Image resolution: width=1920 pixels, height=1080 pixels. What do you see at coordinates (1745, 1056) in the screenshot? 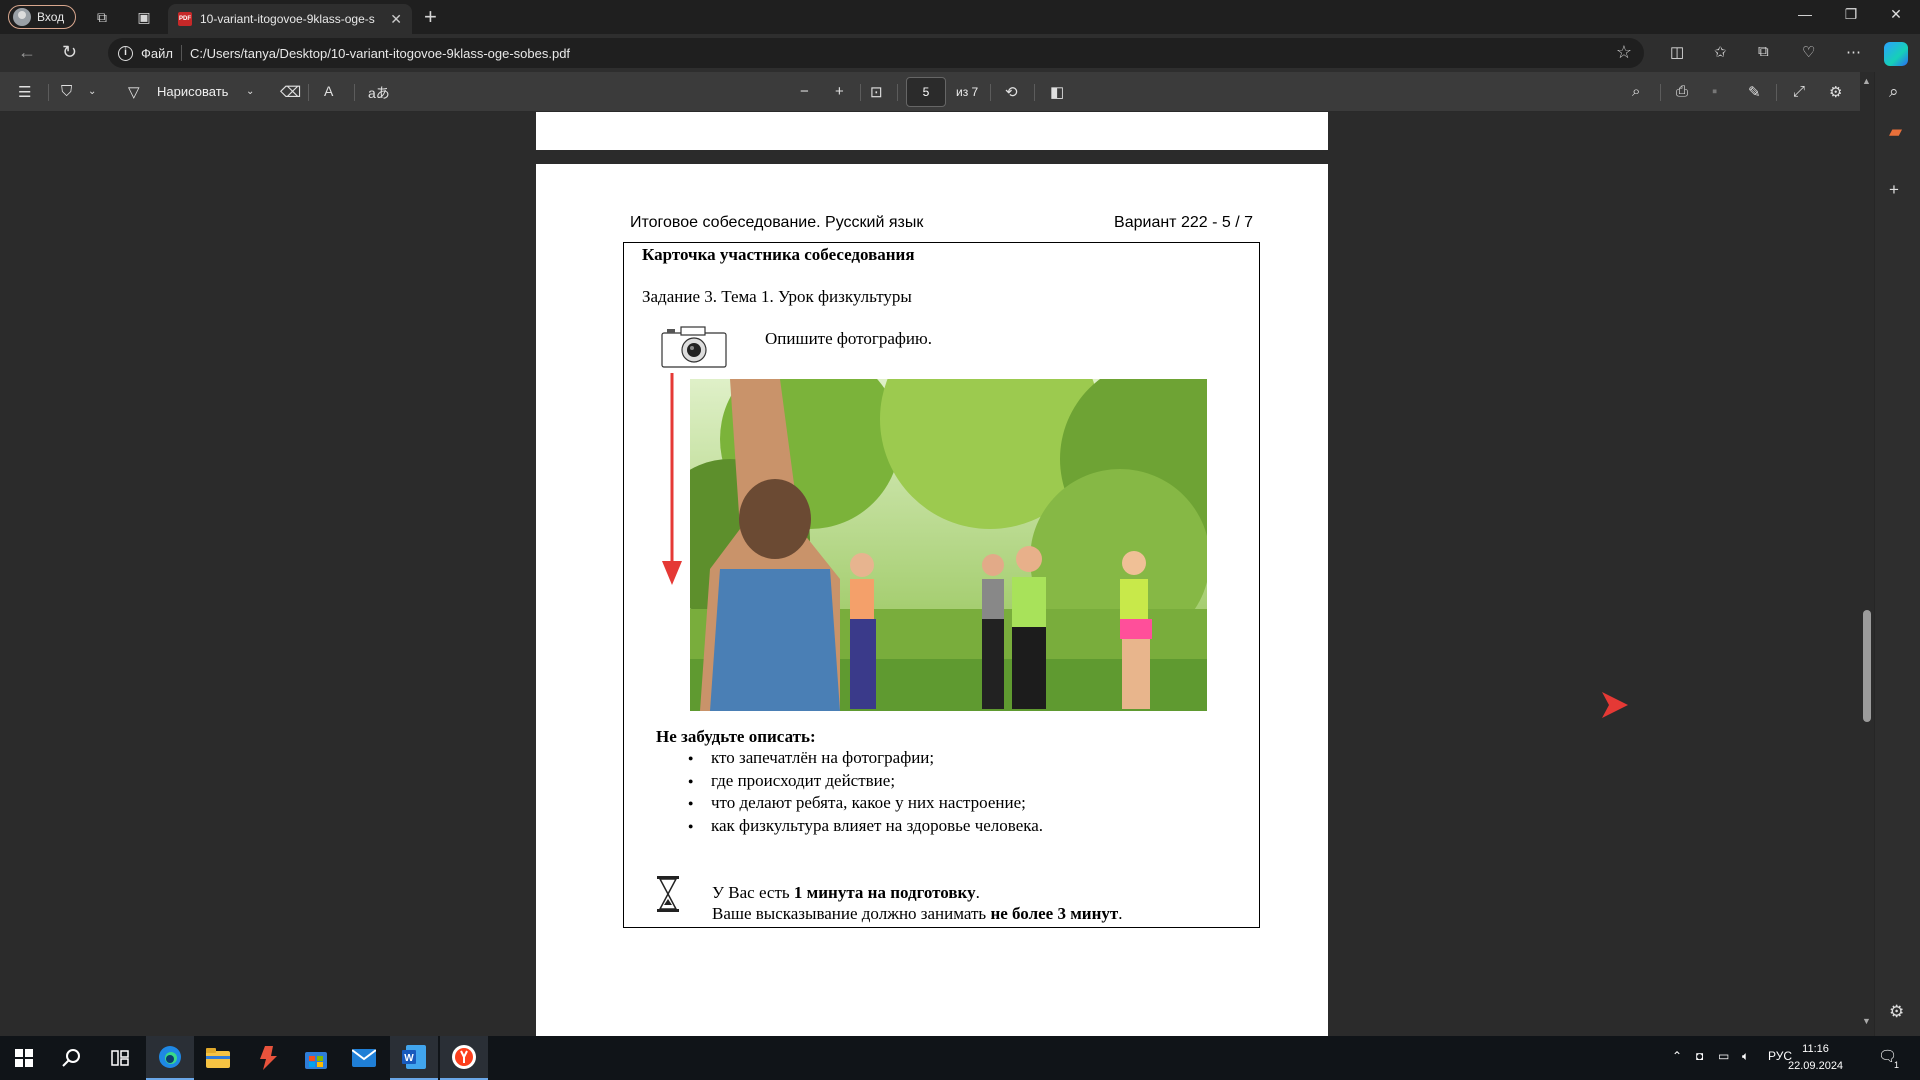
I see `volume-icon: 🔈︎` at bounding box center [1745, 1056].